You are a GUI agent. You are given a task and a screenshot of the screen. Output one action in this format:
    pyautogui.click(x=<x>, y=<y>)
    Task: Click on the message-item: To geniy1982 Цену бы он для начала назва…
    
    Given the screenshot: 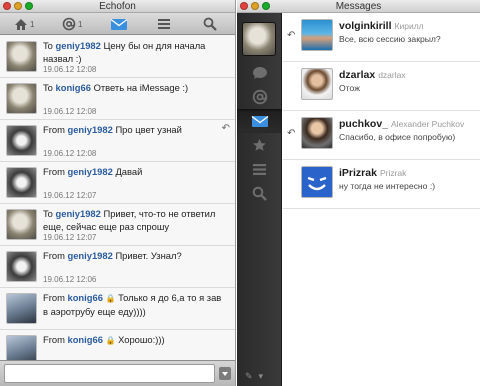 What is the action you would take?
    pyautogui.click(x=117, y=57)
    